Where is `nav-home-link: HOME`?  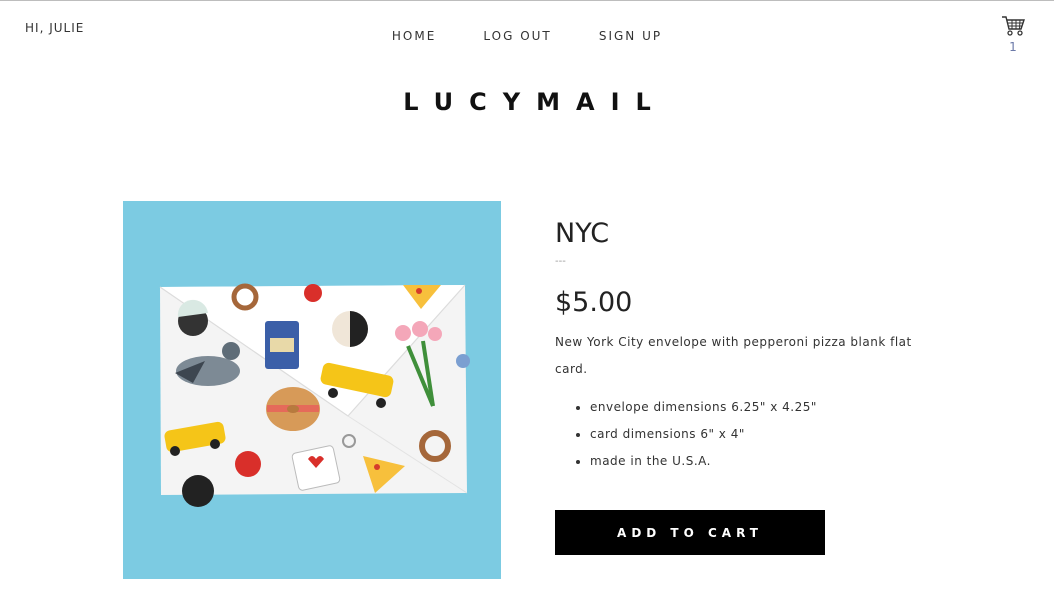 nav-home-link: HOME is located at coordinates (414, 36).